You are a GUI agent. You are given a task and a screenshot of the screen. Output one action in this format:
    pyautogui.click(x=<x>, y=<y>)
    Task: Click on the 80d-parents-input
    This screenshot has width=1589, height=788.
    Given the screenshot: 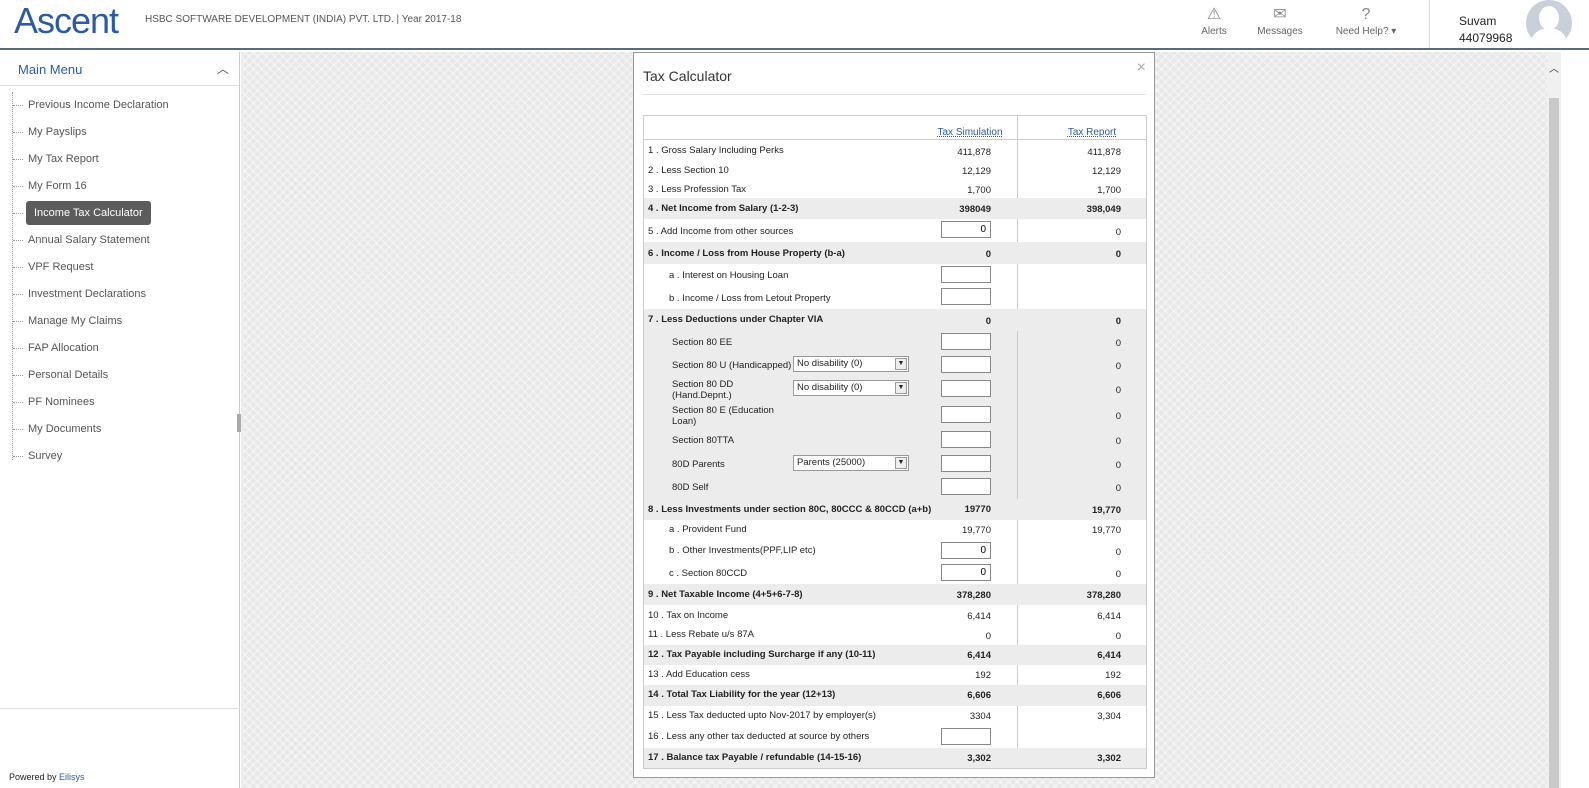 What is the action you would take?
    pyautogui.click(x=966, y=463)
    